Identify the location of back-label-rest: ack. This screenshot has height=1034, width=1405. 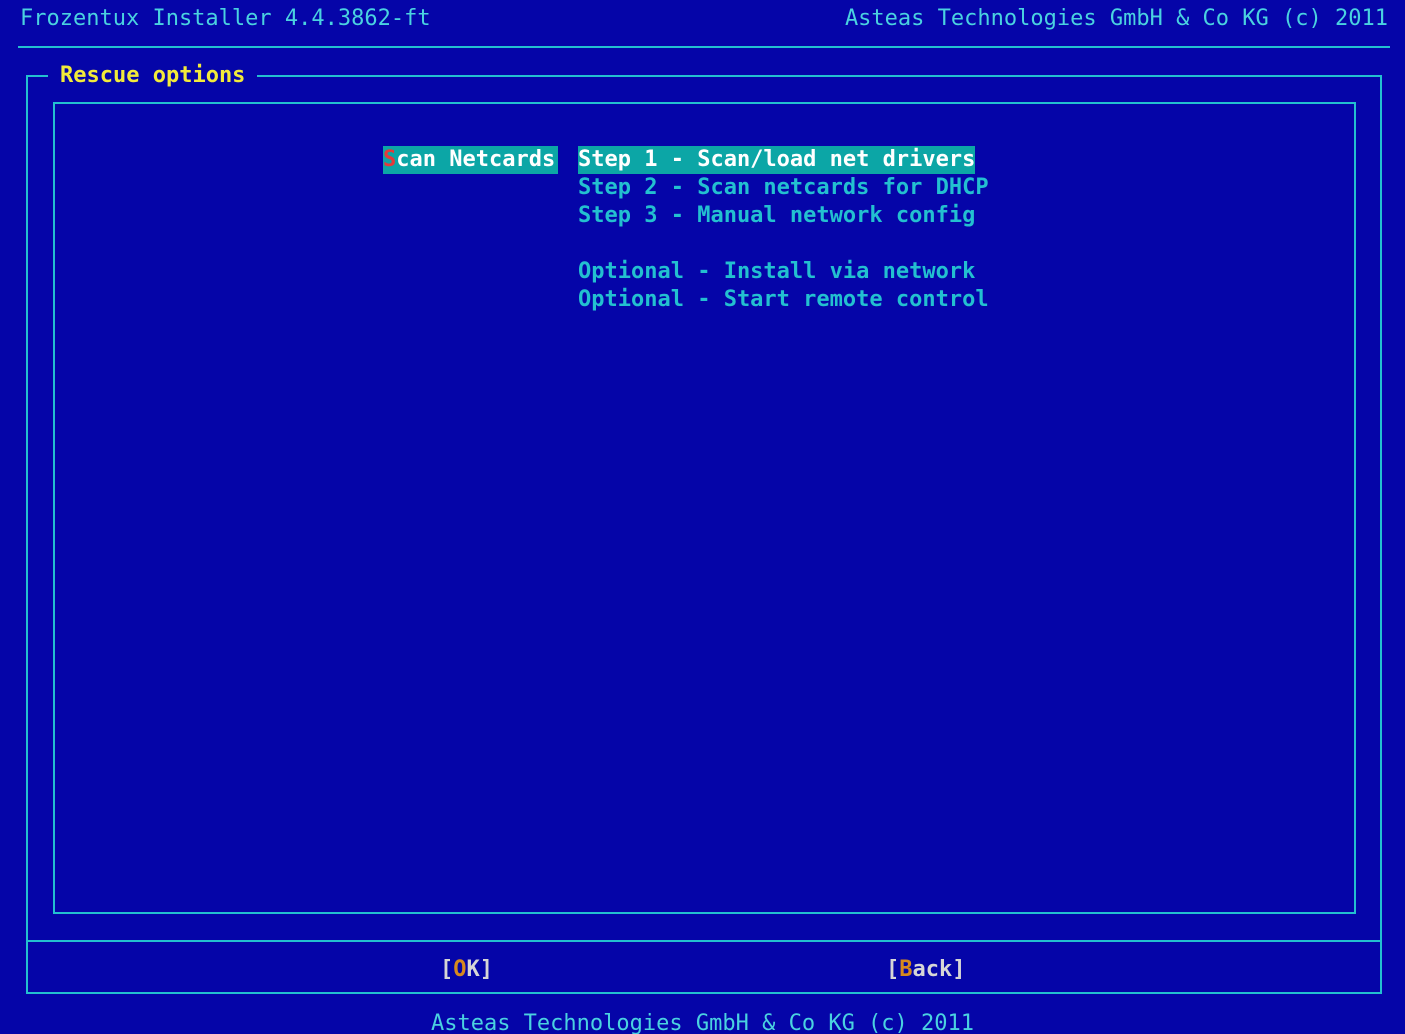
(932, 969).